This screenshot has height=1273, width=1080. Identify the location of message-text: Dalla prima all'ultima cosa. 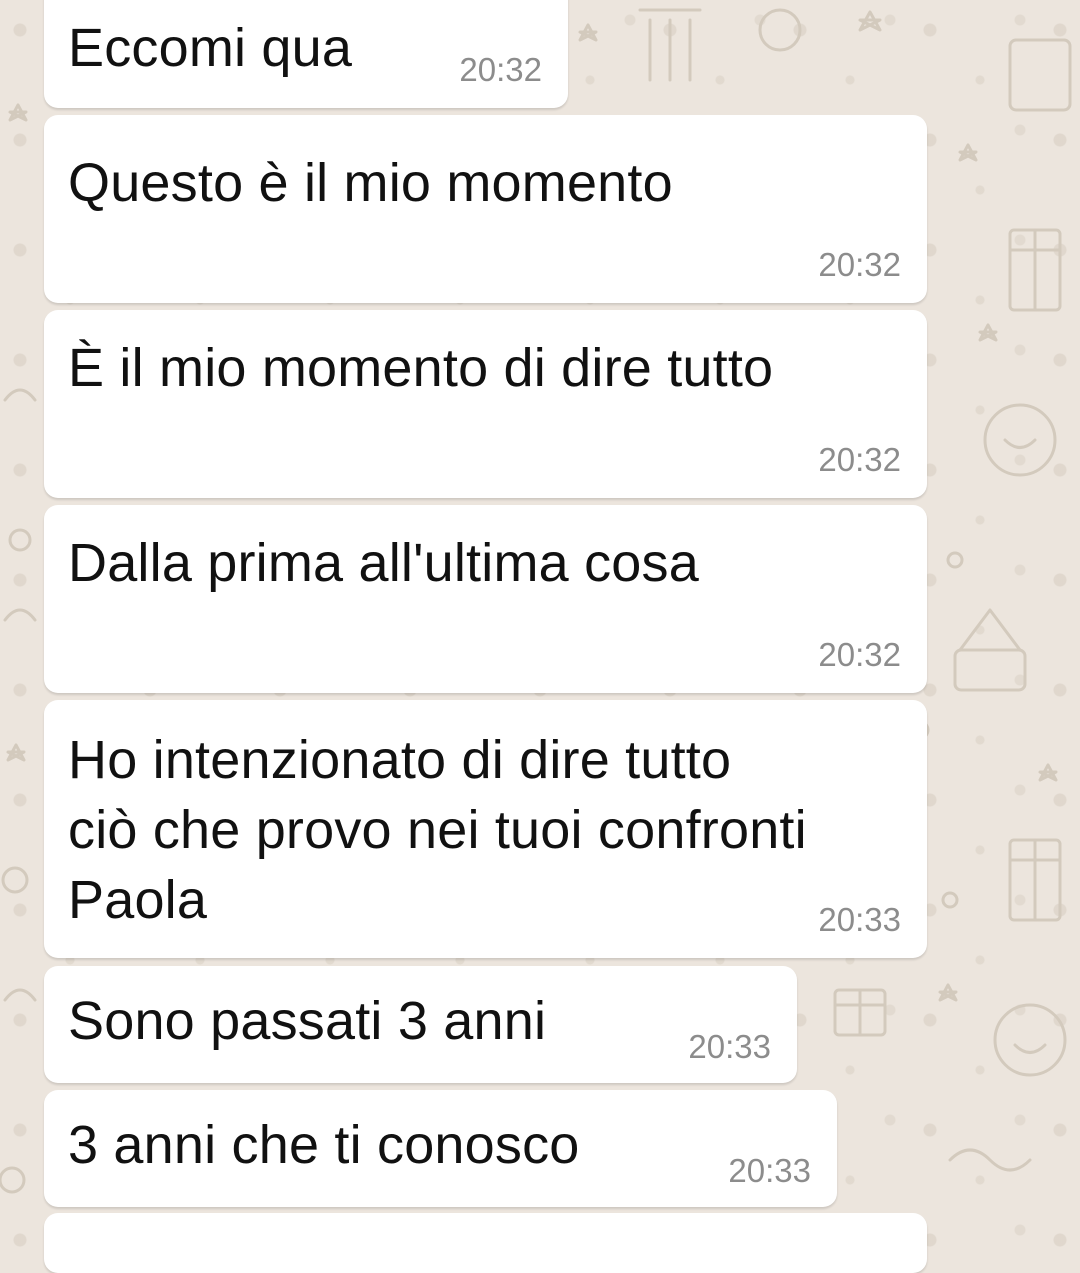
(383, 563).